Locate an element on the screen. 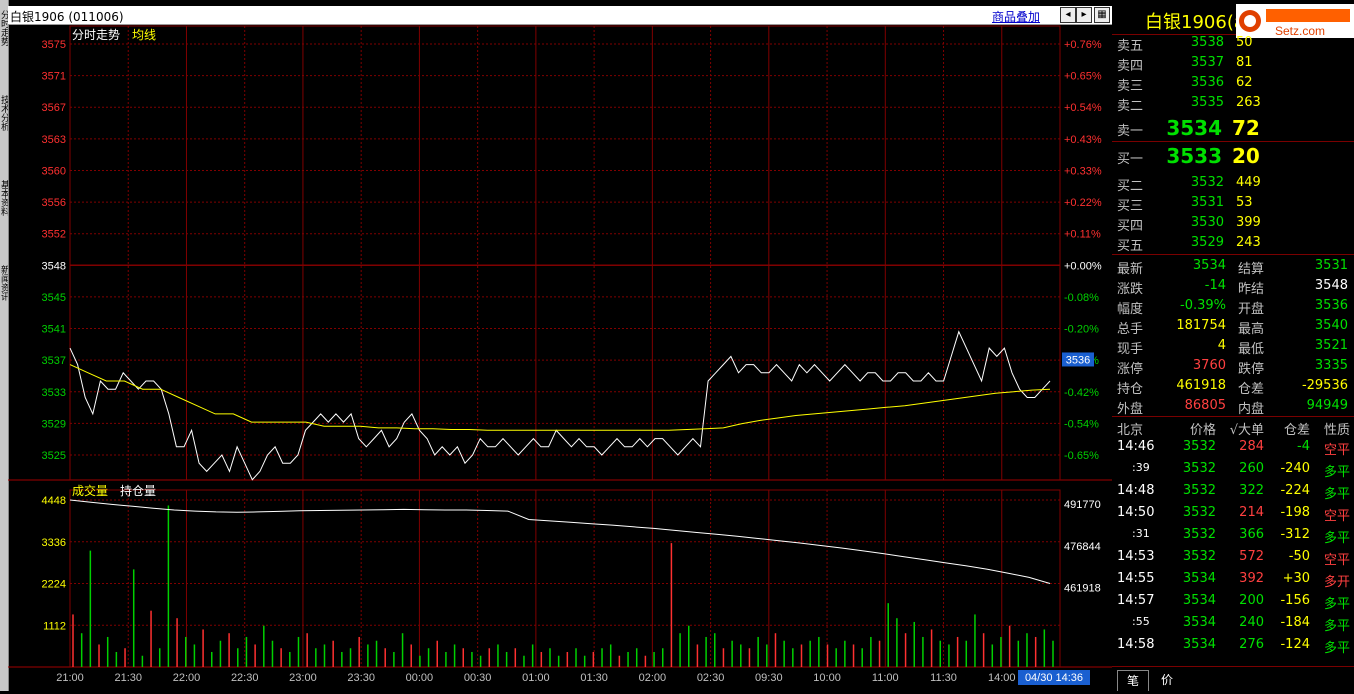 The height and width of the screenshot is (694, 1354). time-tick-label: 11:30 is located at coordinates (943, 678).